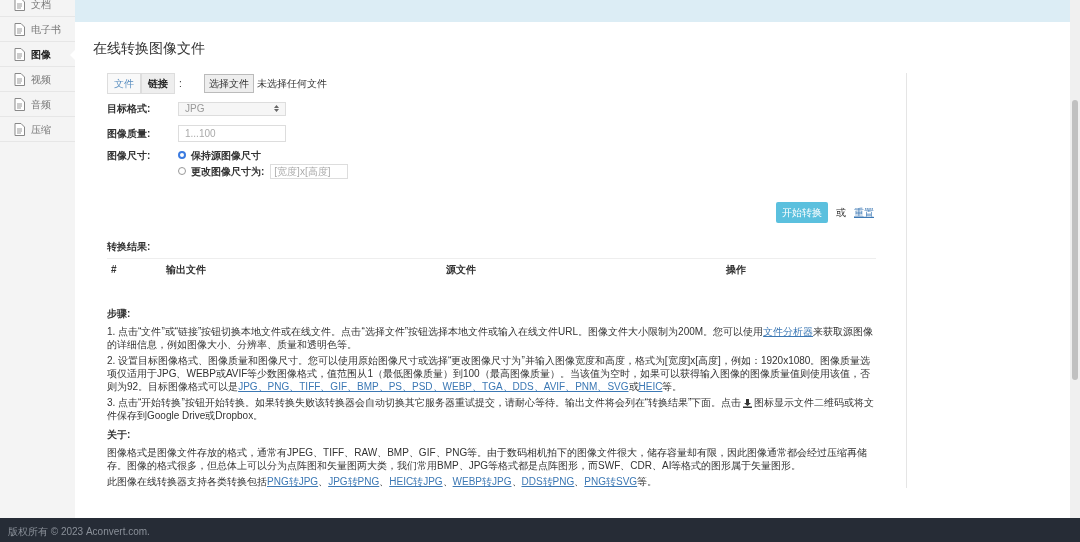  I want to click on scrollbar, so click(1075, 259).